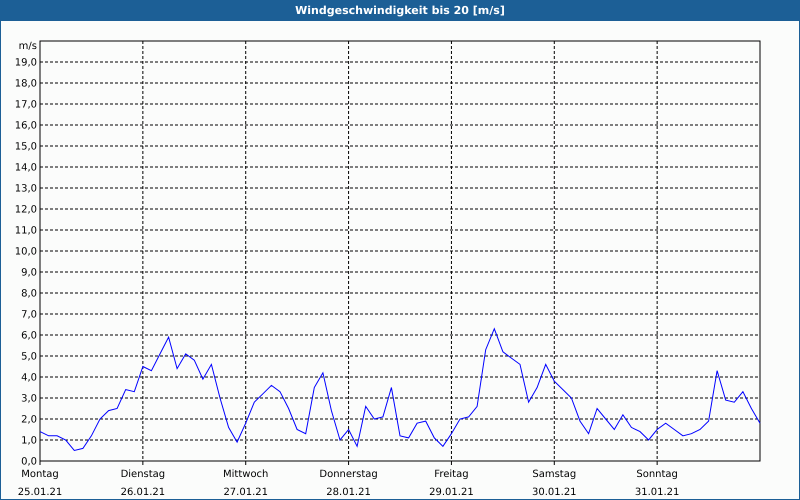  Describe the element at coordinates (29, 315) in the screenshot. I see `y-tick-label: 7,0` at that location.